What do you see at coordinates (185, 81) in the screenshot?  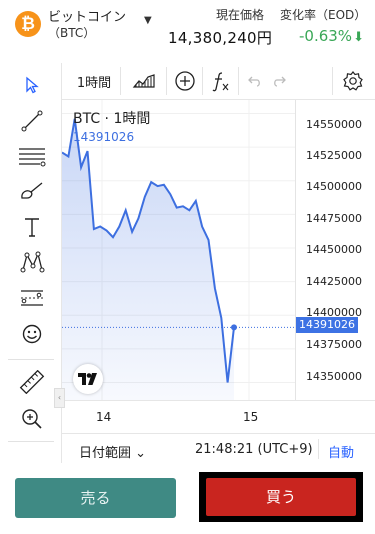 I see `add-indicator-icon` at bounding box center [185, 81].